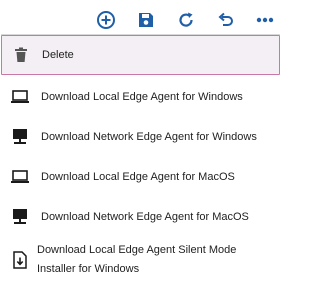 This screenshot has width=320, height=281. I want to click on more-button, so click(265, 20).